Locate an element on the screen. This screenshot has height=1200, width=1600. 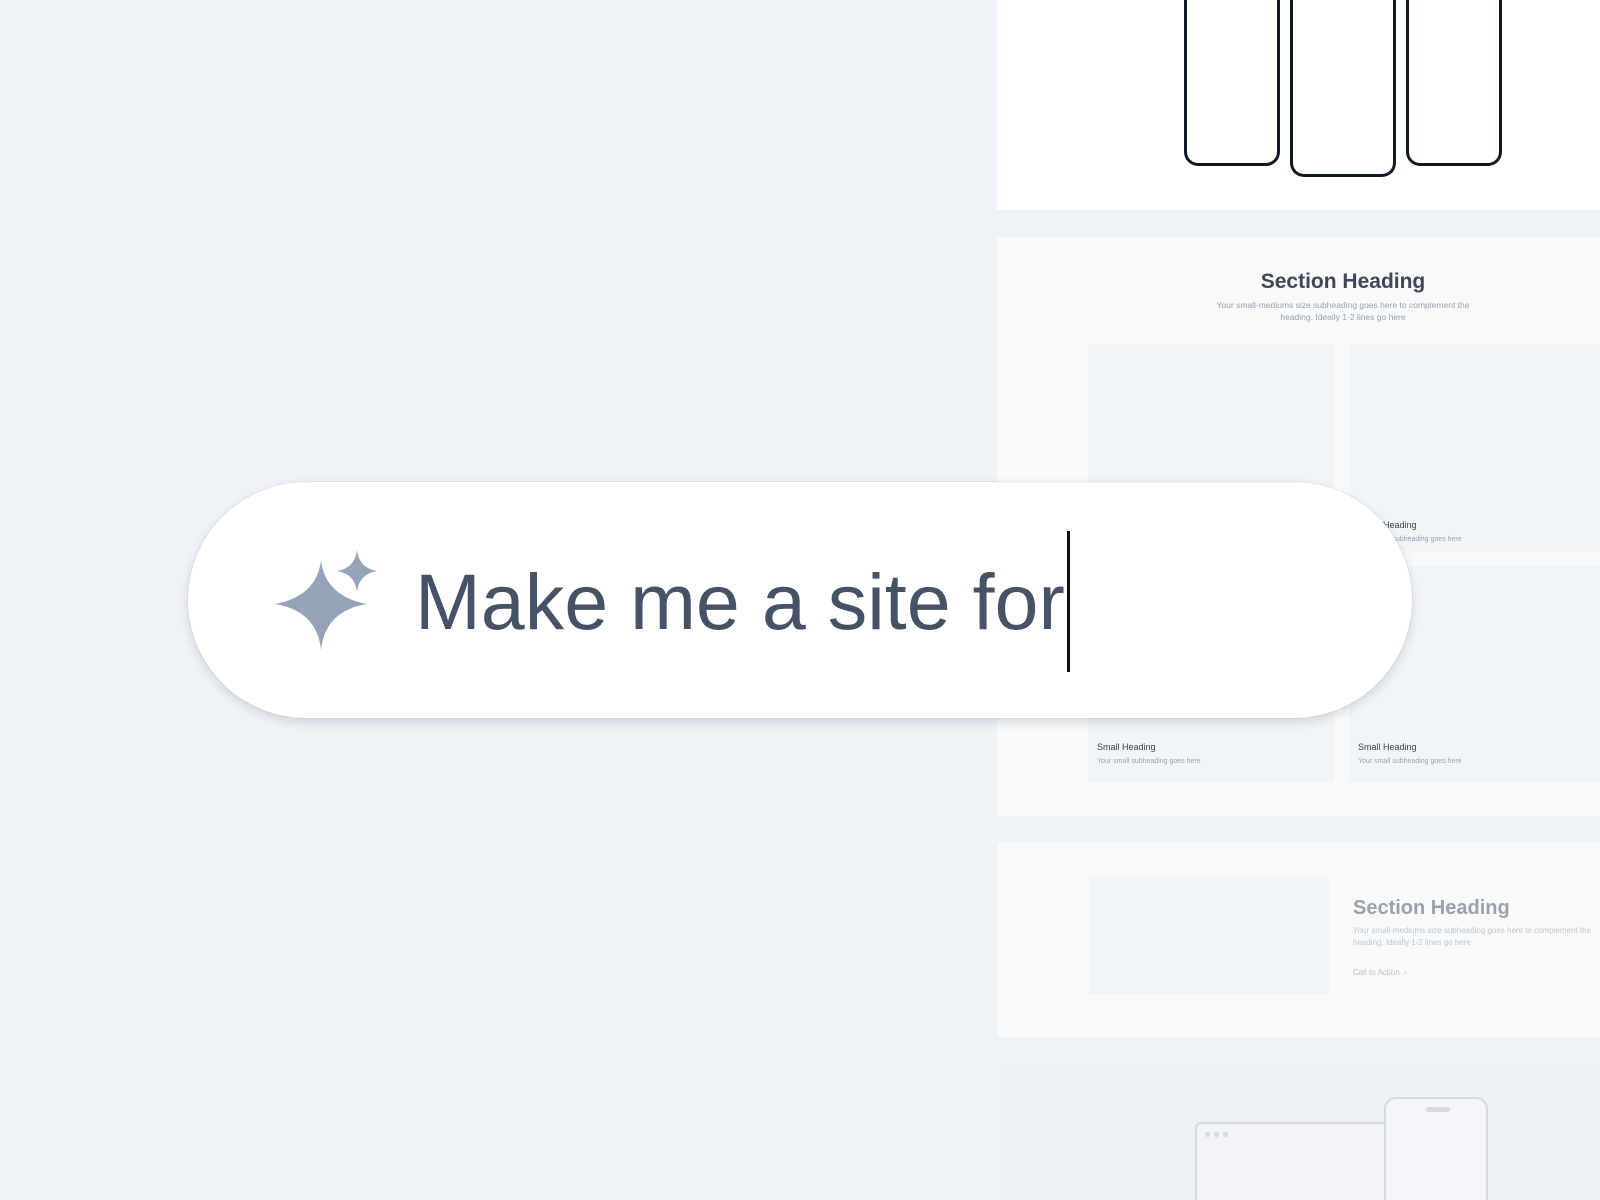
call-to-action-link: Call to Action › is located at coordinates (1380, 972).